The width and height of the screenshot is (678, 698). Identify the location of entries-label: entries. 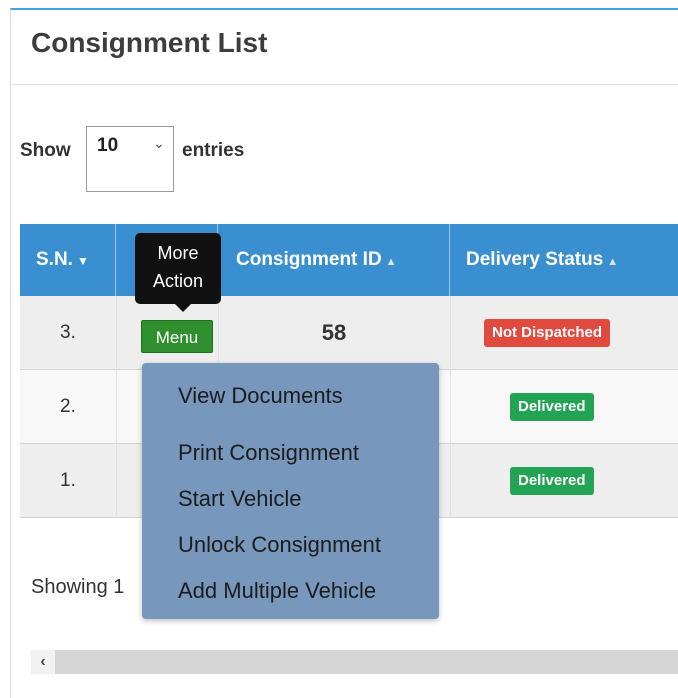
(213, 150).